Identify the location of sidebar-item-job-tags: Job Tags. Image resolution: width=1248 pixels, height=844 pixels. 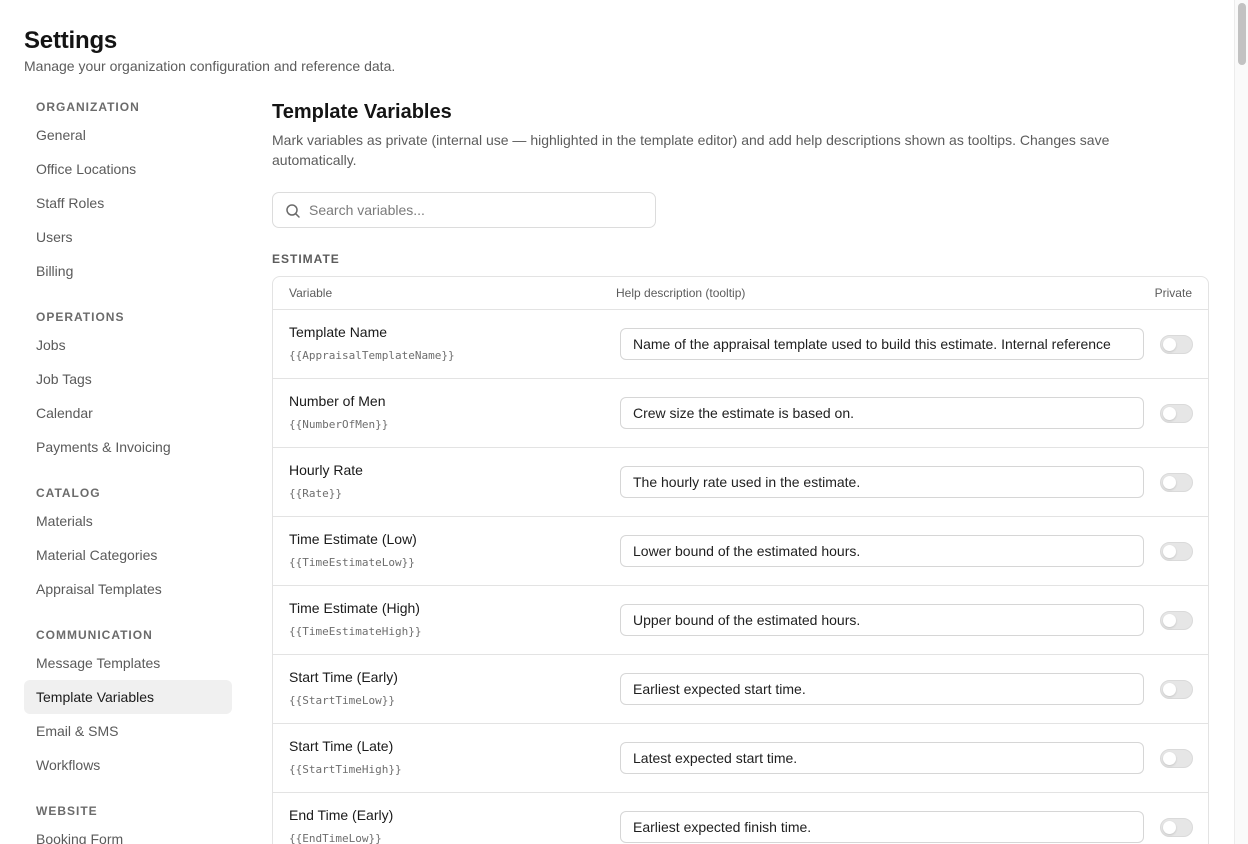
(128, 379).